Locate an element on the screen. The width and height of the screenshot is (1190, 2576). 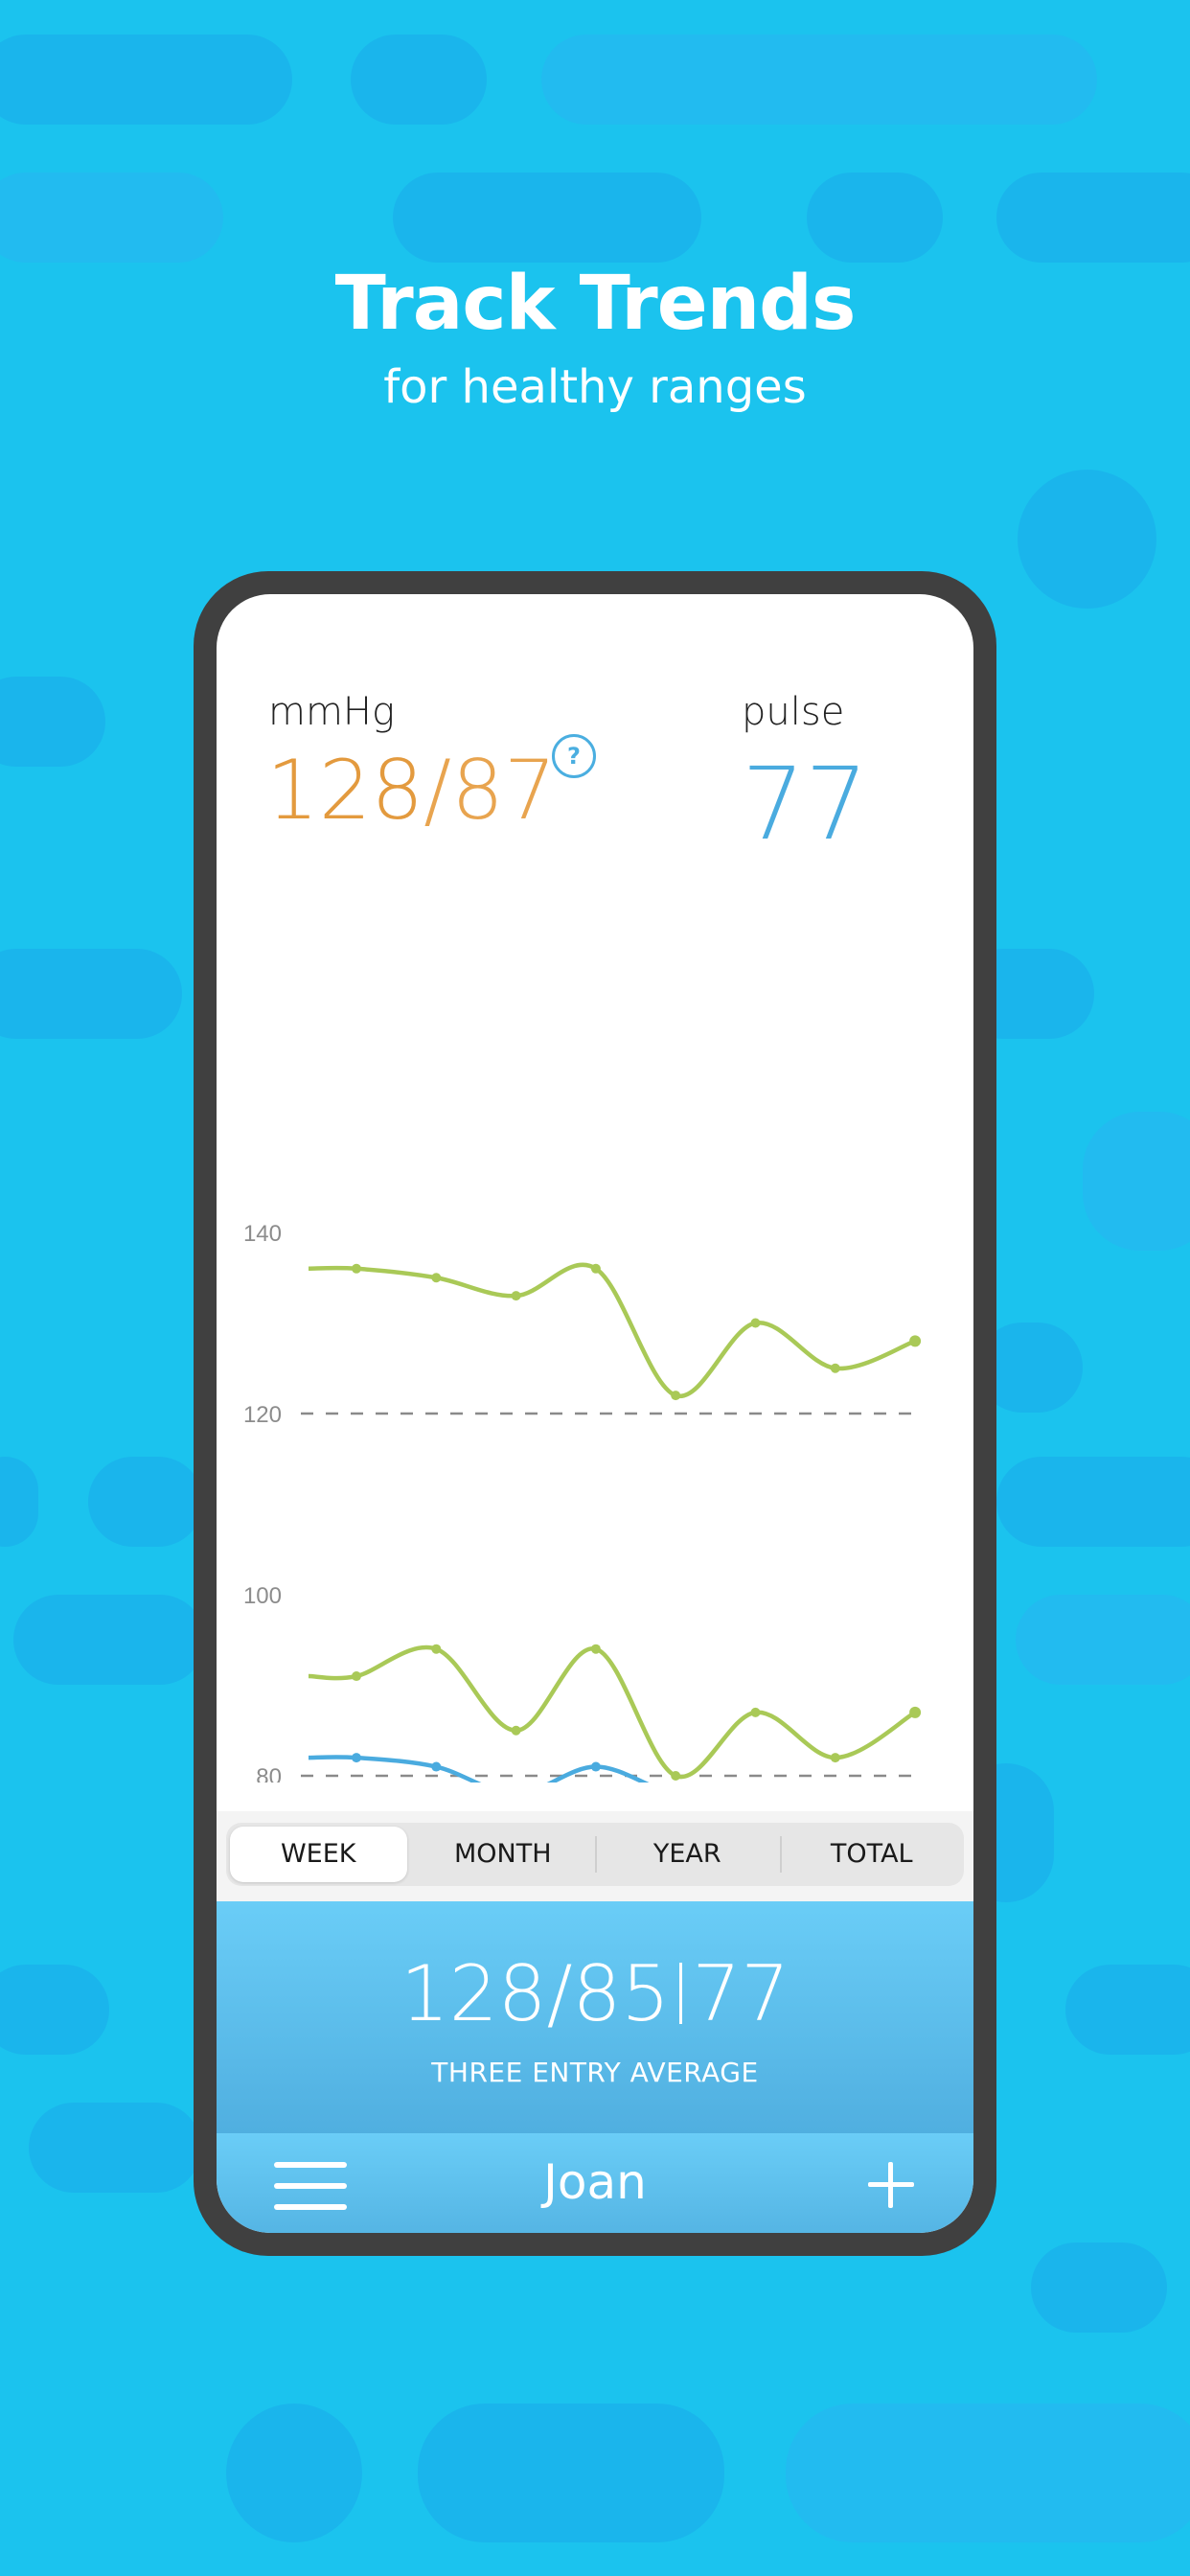
pulse-line is located at coordinates (479, 1768).